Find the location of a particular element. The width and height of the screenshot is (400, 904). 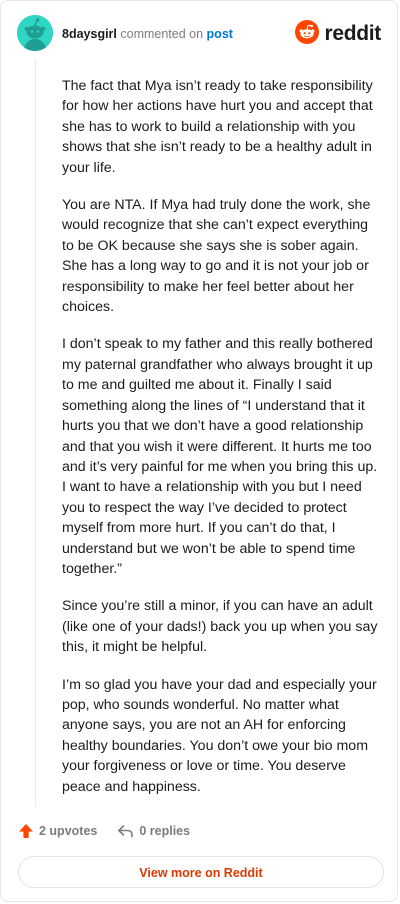

thread-line is located at coordinates (35, 433).